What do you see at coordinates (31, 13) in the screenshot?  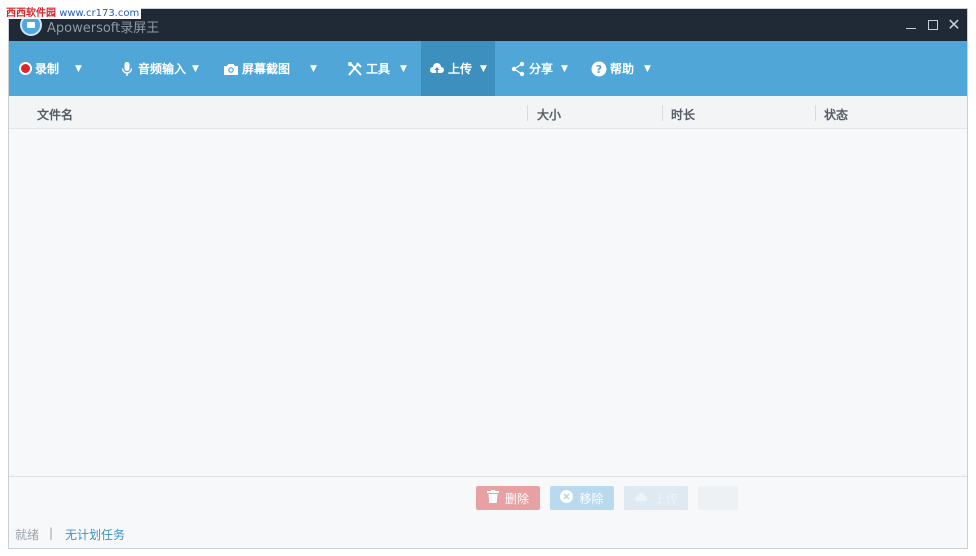 I see `watermark-site: 西西软件园` at bounding box center [31, 13].